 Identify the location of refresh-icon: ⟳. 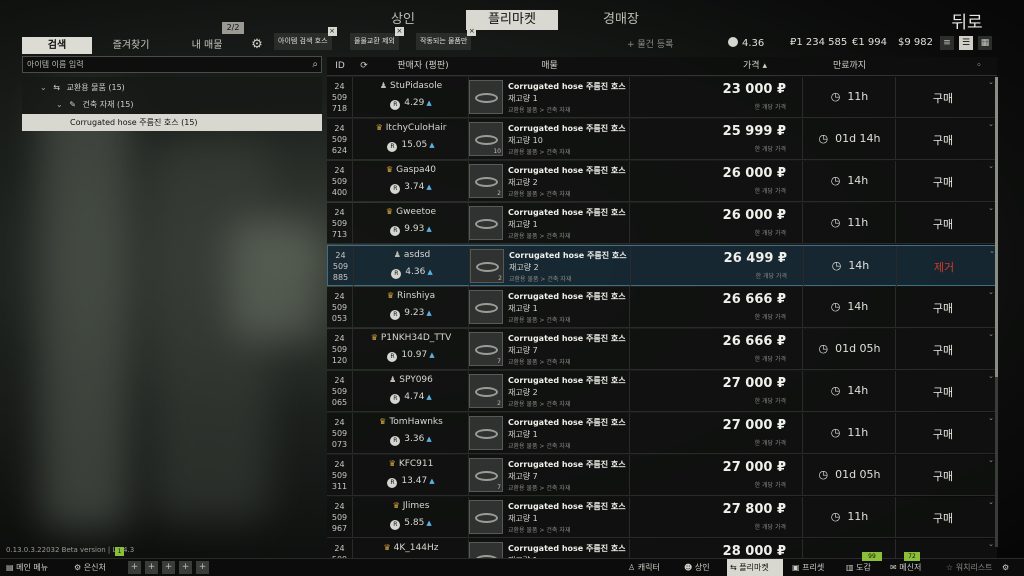
(364, 66).